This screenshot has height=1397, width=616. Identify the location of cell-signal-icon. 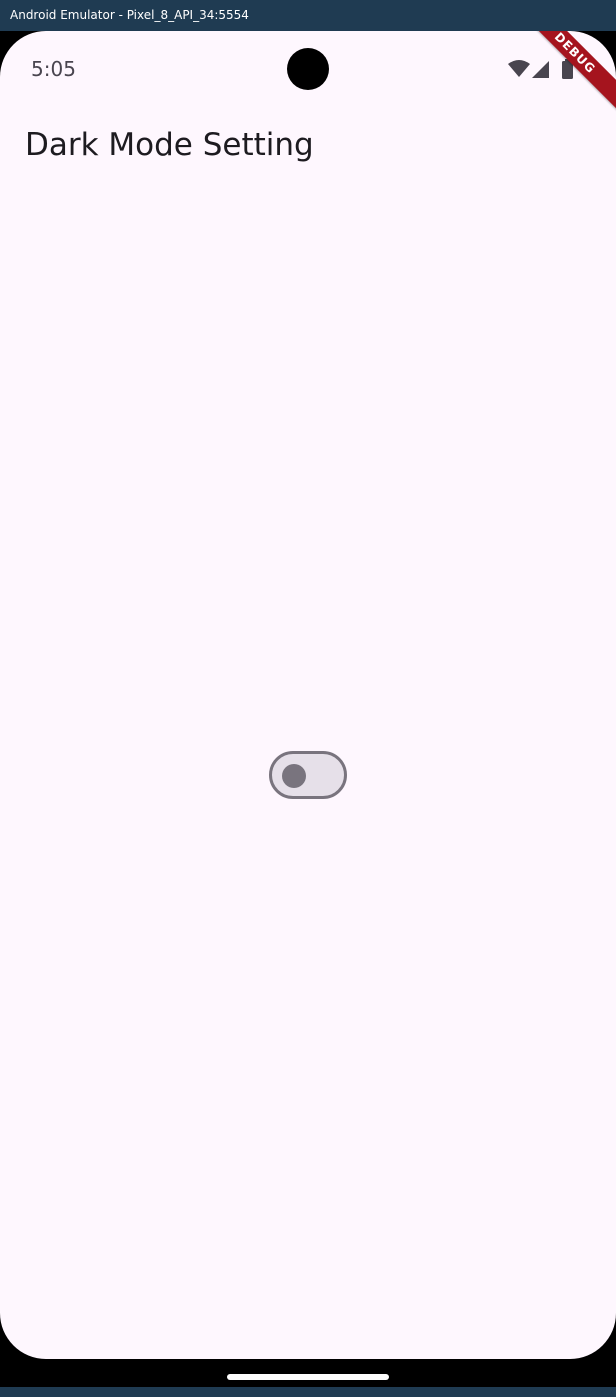
(540, 69).